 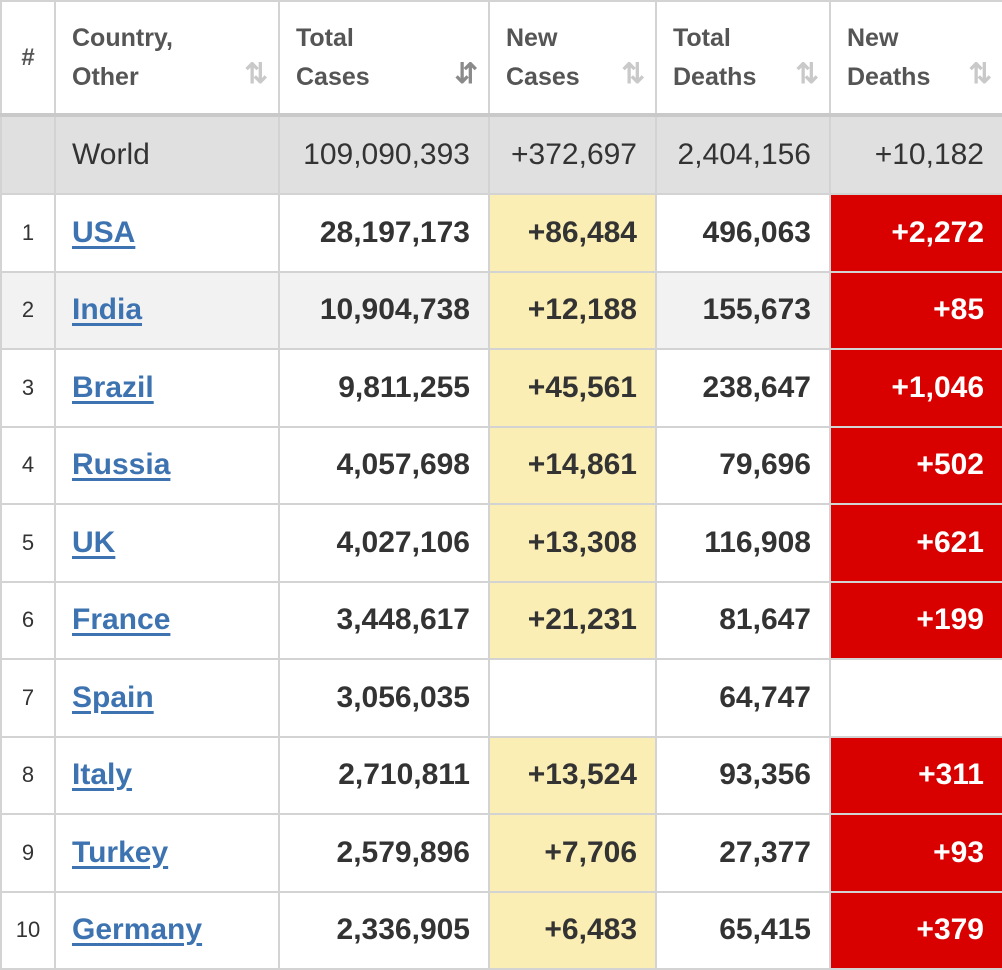 I want to click on row-index: 8, so click(x=28, y=775).